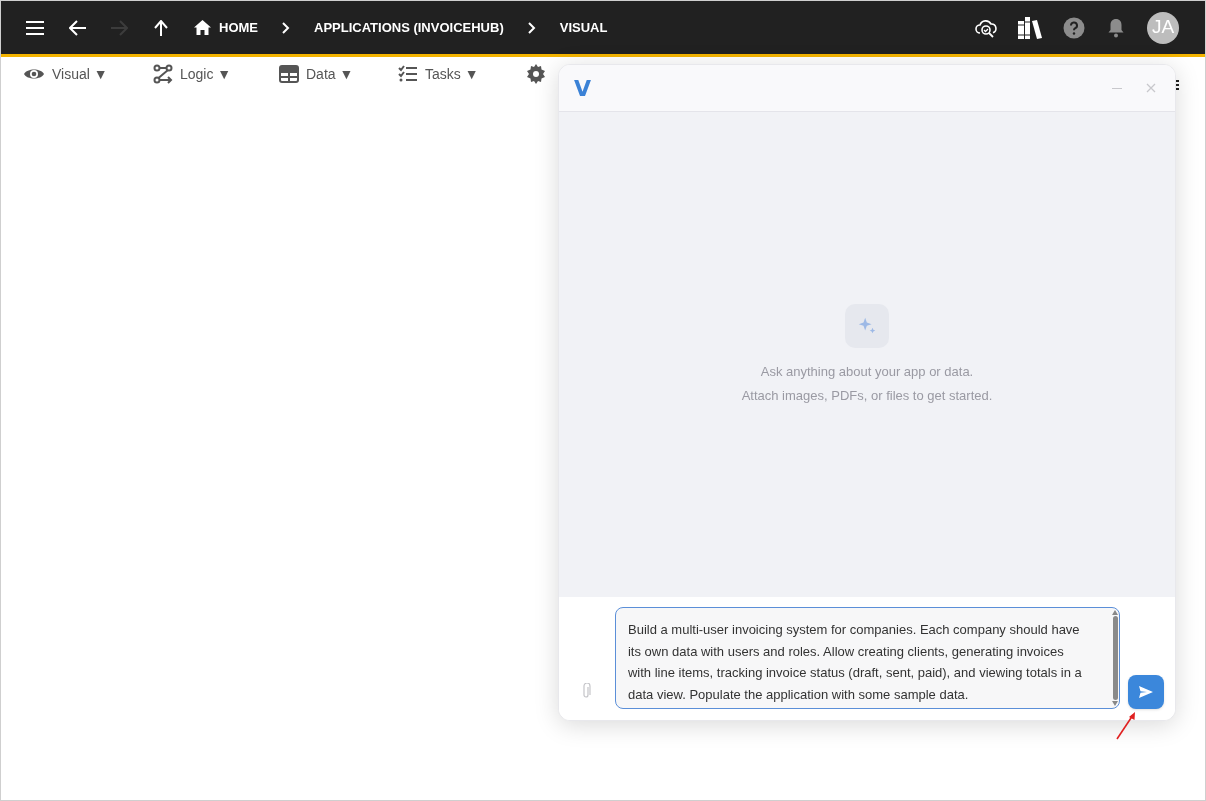 The width and height of the screenshot is (1206, 801). I want to click on settings-icon, so click(536, 74).